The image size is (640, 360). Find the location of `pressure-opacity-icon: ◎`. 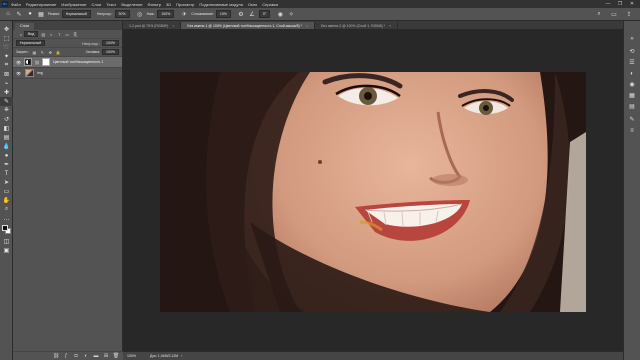

pressure-opacity-icon: ◎ is located at coordinates (140, 14).